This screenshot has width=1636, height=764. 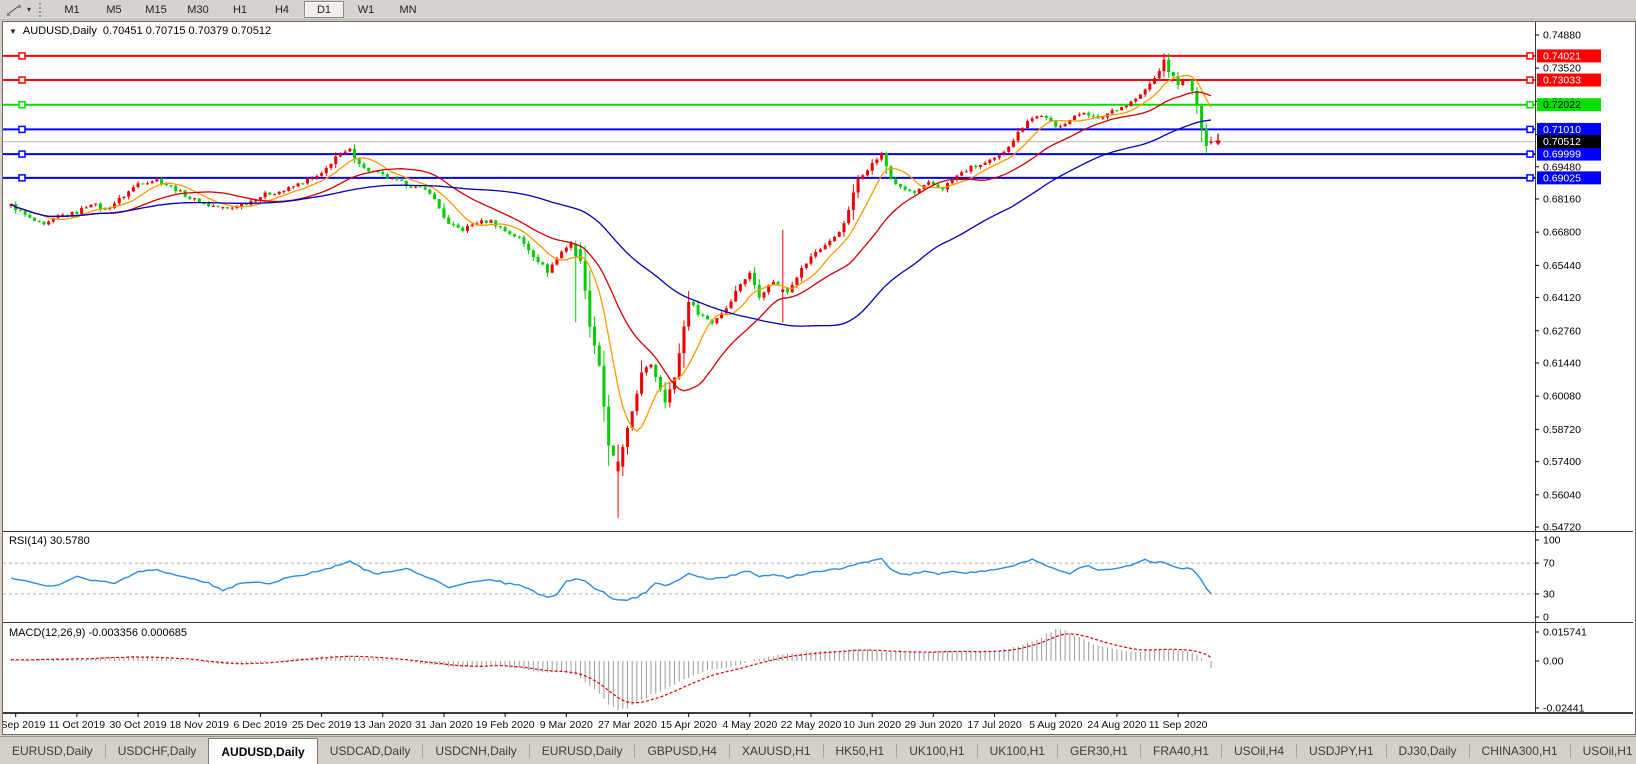 What do you see at coordinates (1562, 462) in the screenshot?
I see `svg-text: 0.57400` at bounding box center [1562, 462].